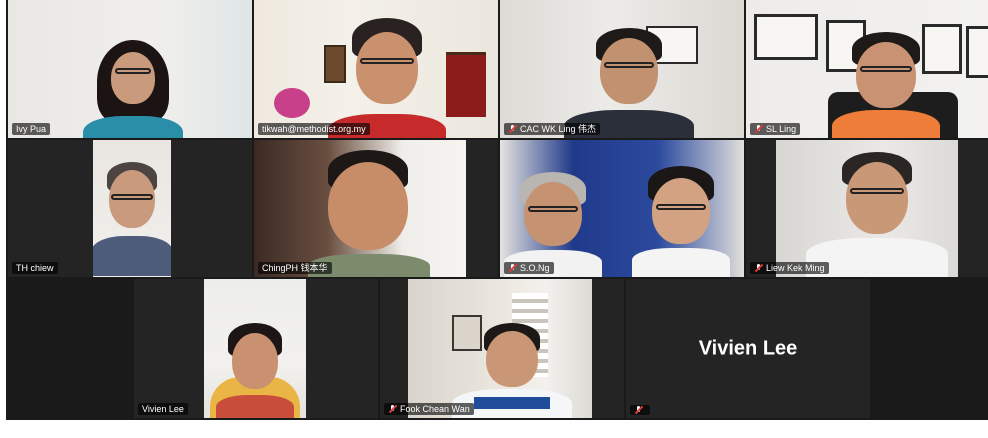  I want to click on participant-name-tag: ChingPH 钱本华, so click(295, 268).